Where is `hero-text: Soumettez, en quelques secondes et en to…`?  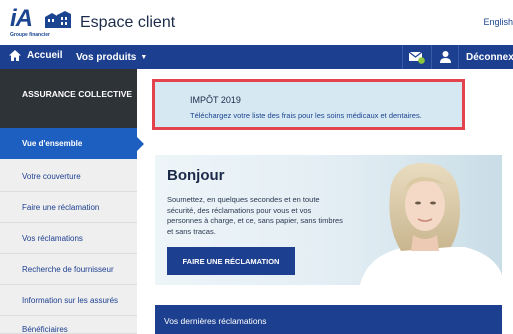
hero-text: Soumettez, en quelques secondes et en to… is located at coordinates (255, 215).